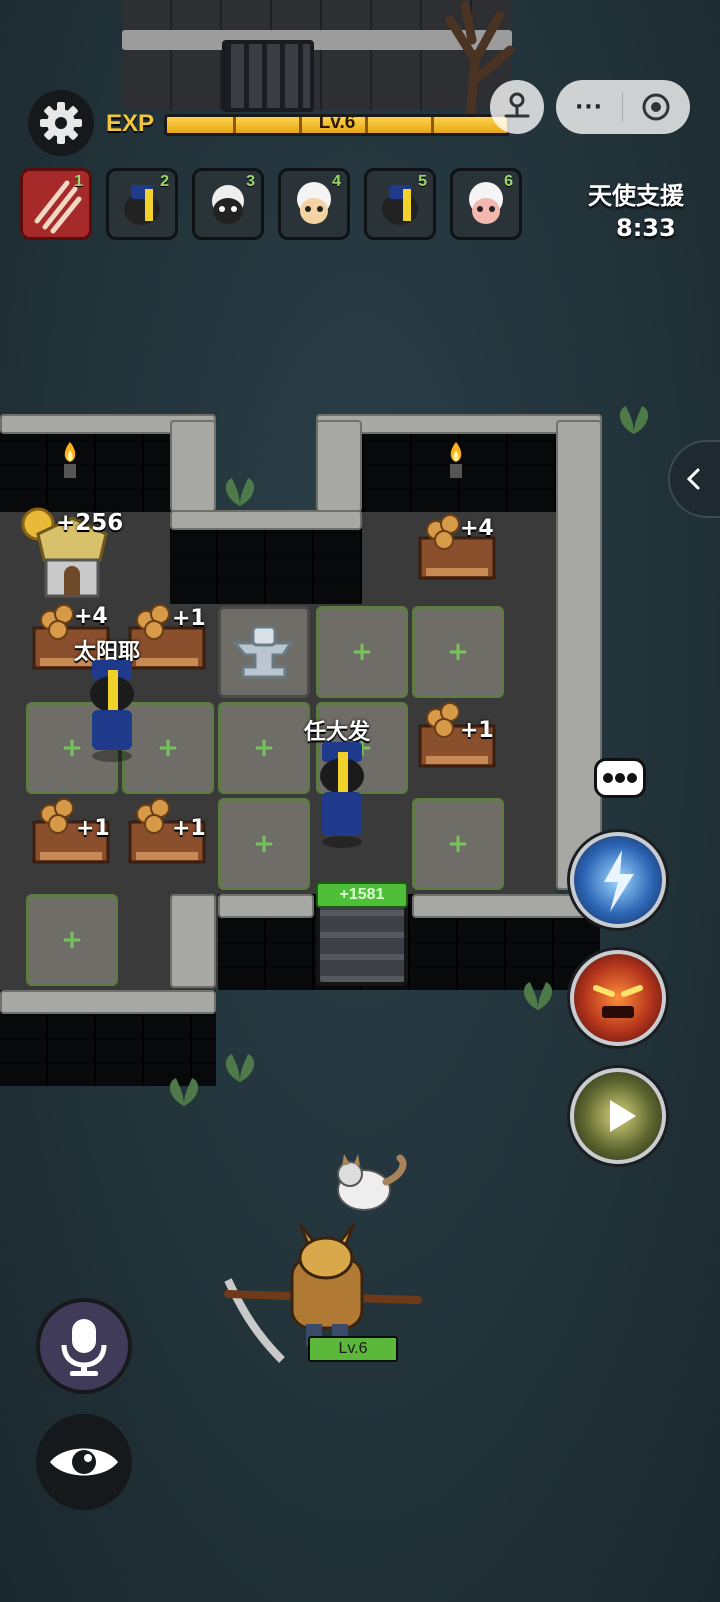 This screenshot has height=1602, width=720. I want to click on view-toggle-button, so click(84, 1462).